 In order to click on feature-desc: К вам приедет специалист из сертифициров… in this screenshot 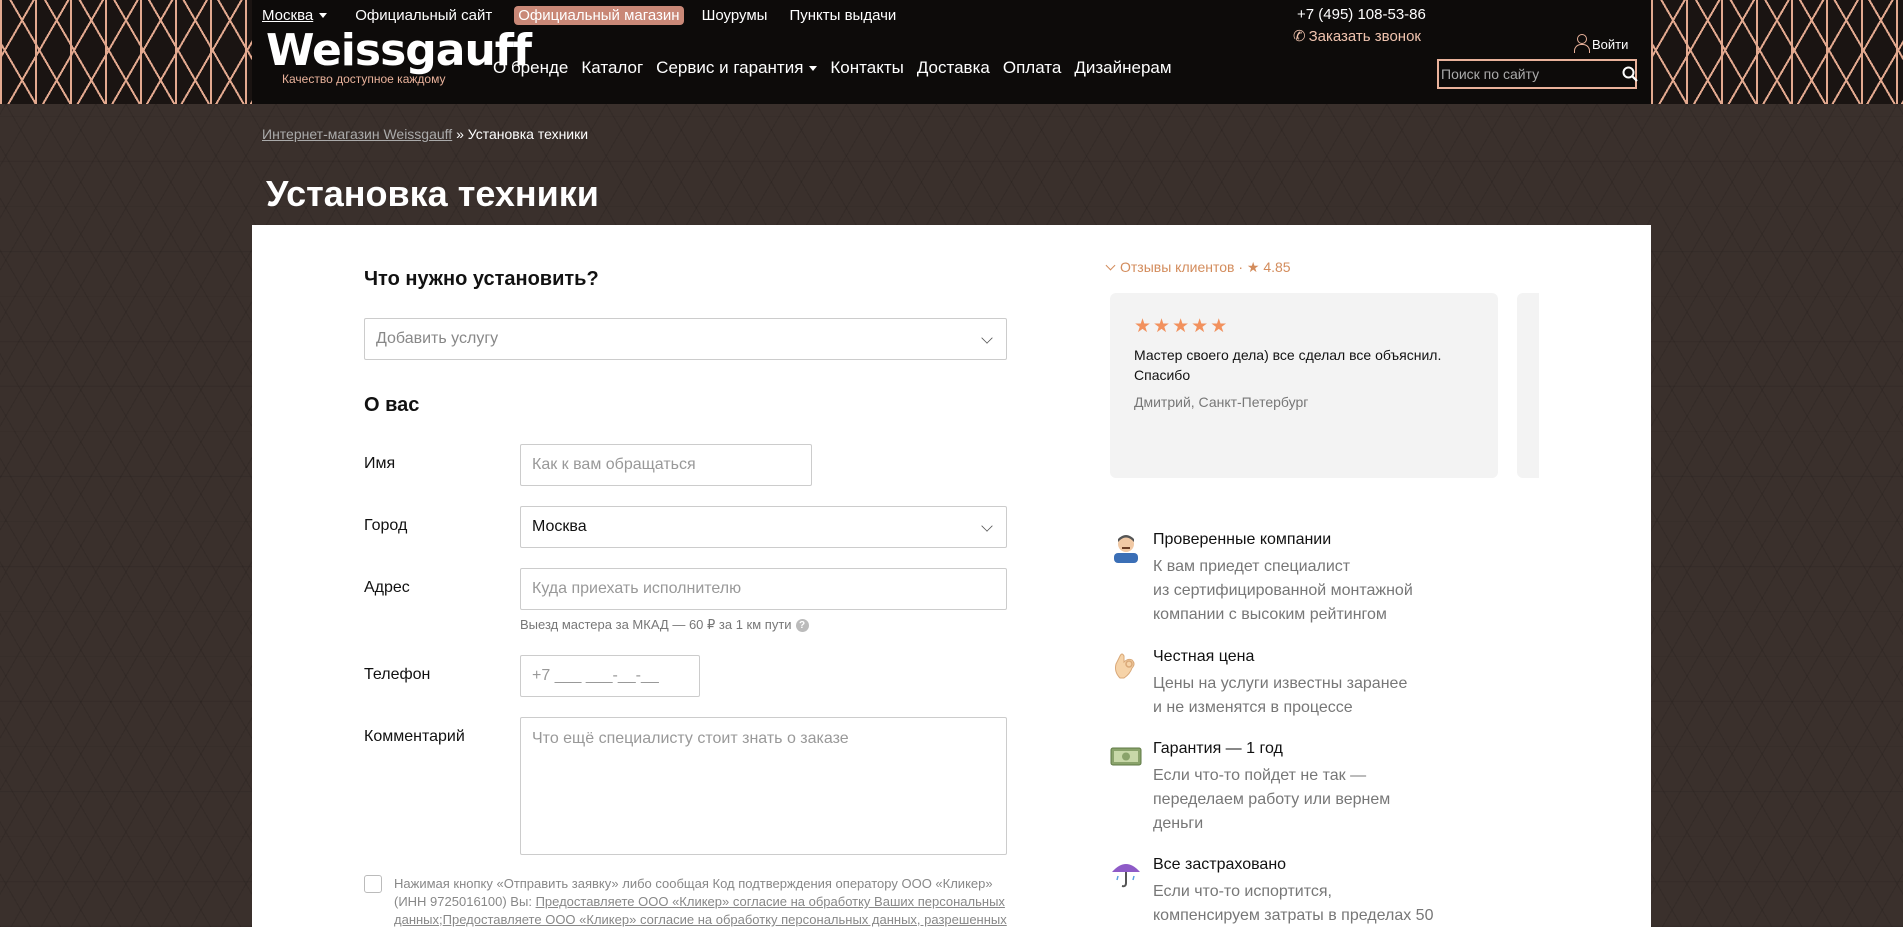, I will do `click(1283, 590)`.